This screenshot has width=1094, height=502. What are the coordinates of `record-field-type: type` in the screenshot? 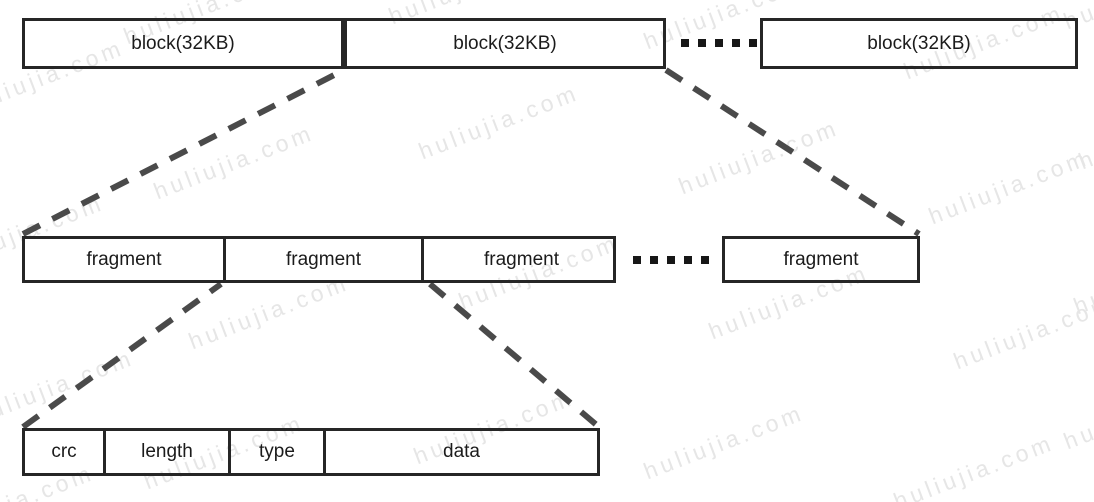 It's located at (275, 452).